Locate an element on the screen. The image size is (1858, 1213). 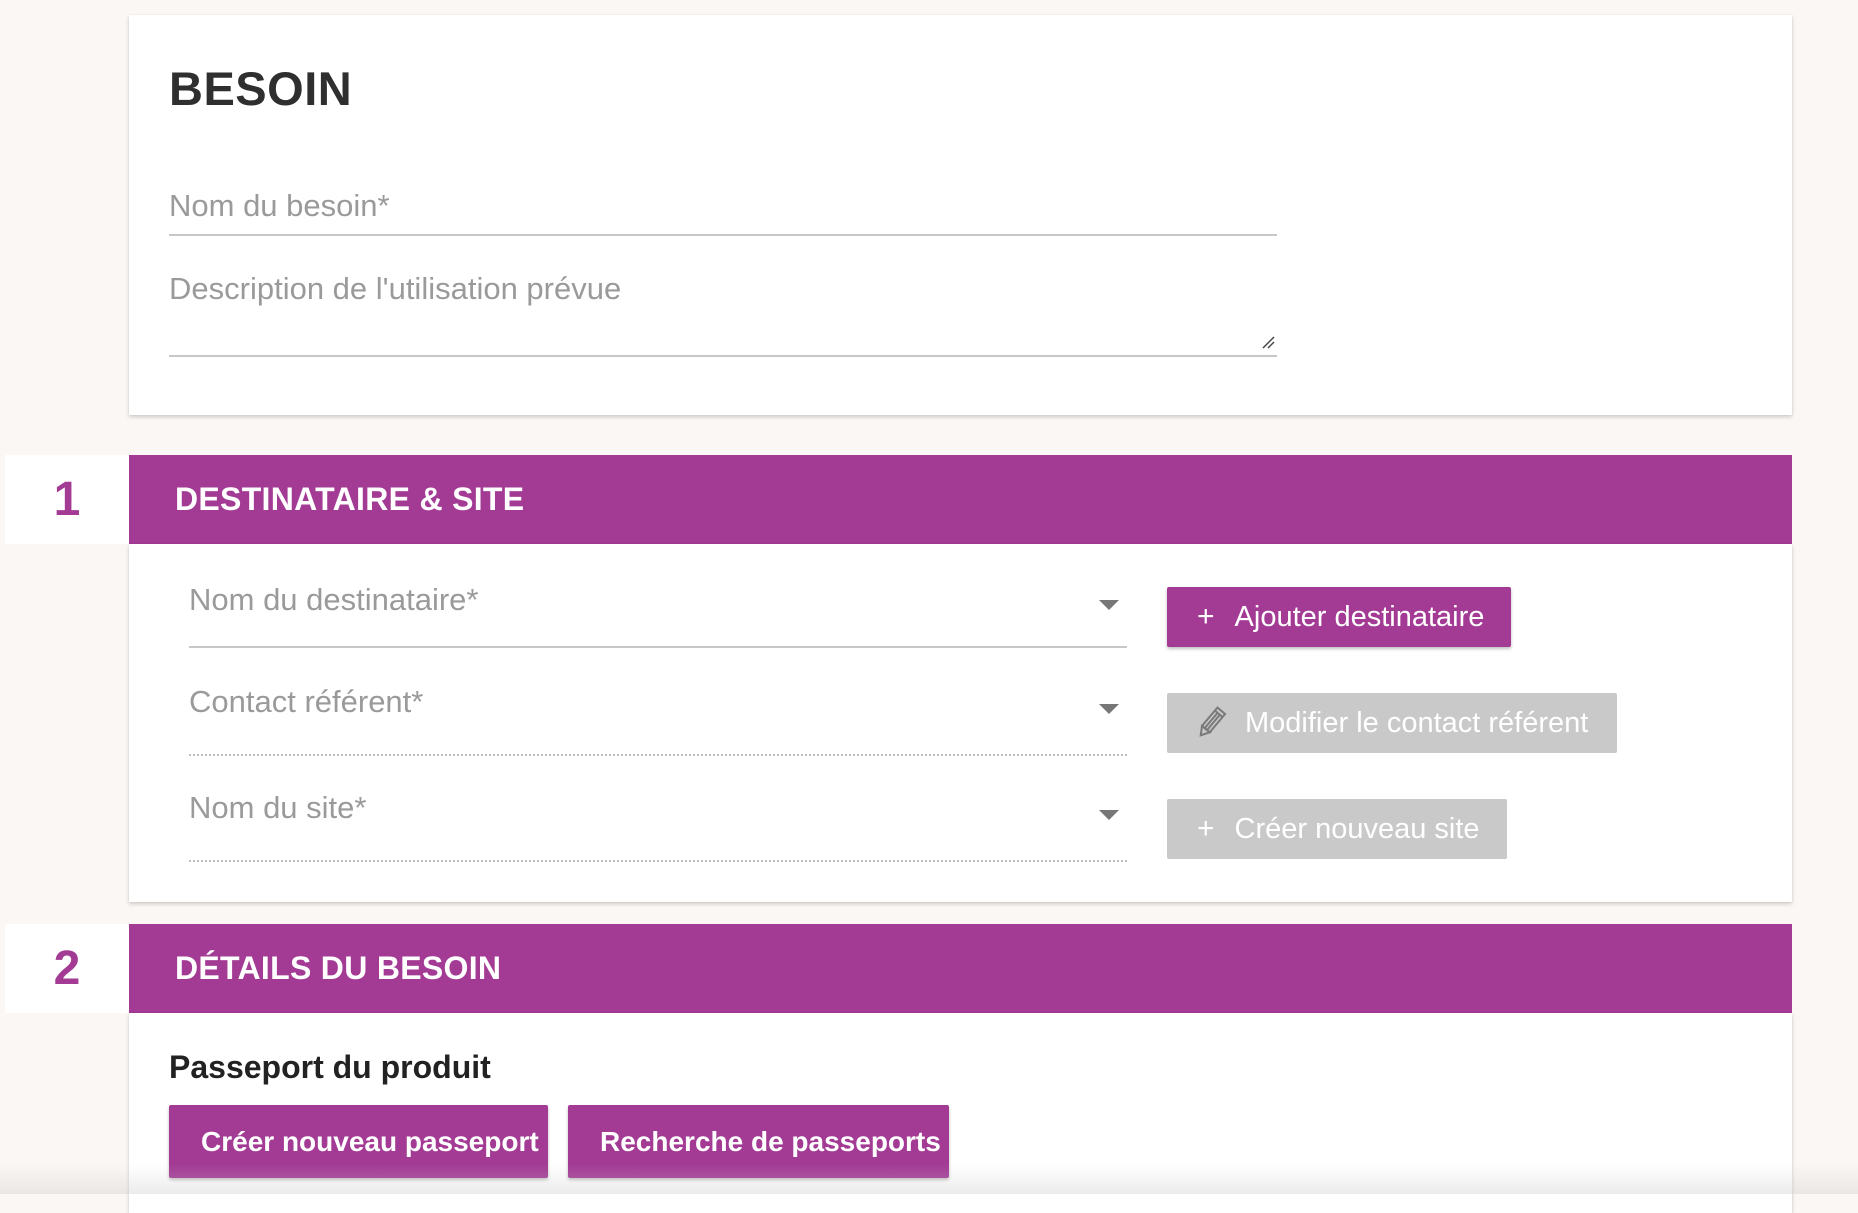
pencil-icon is located at coordinates (1211, 723).